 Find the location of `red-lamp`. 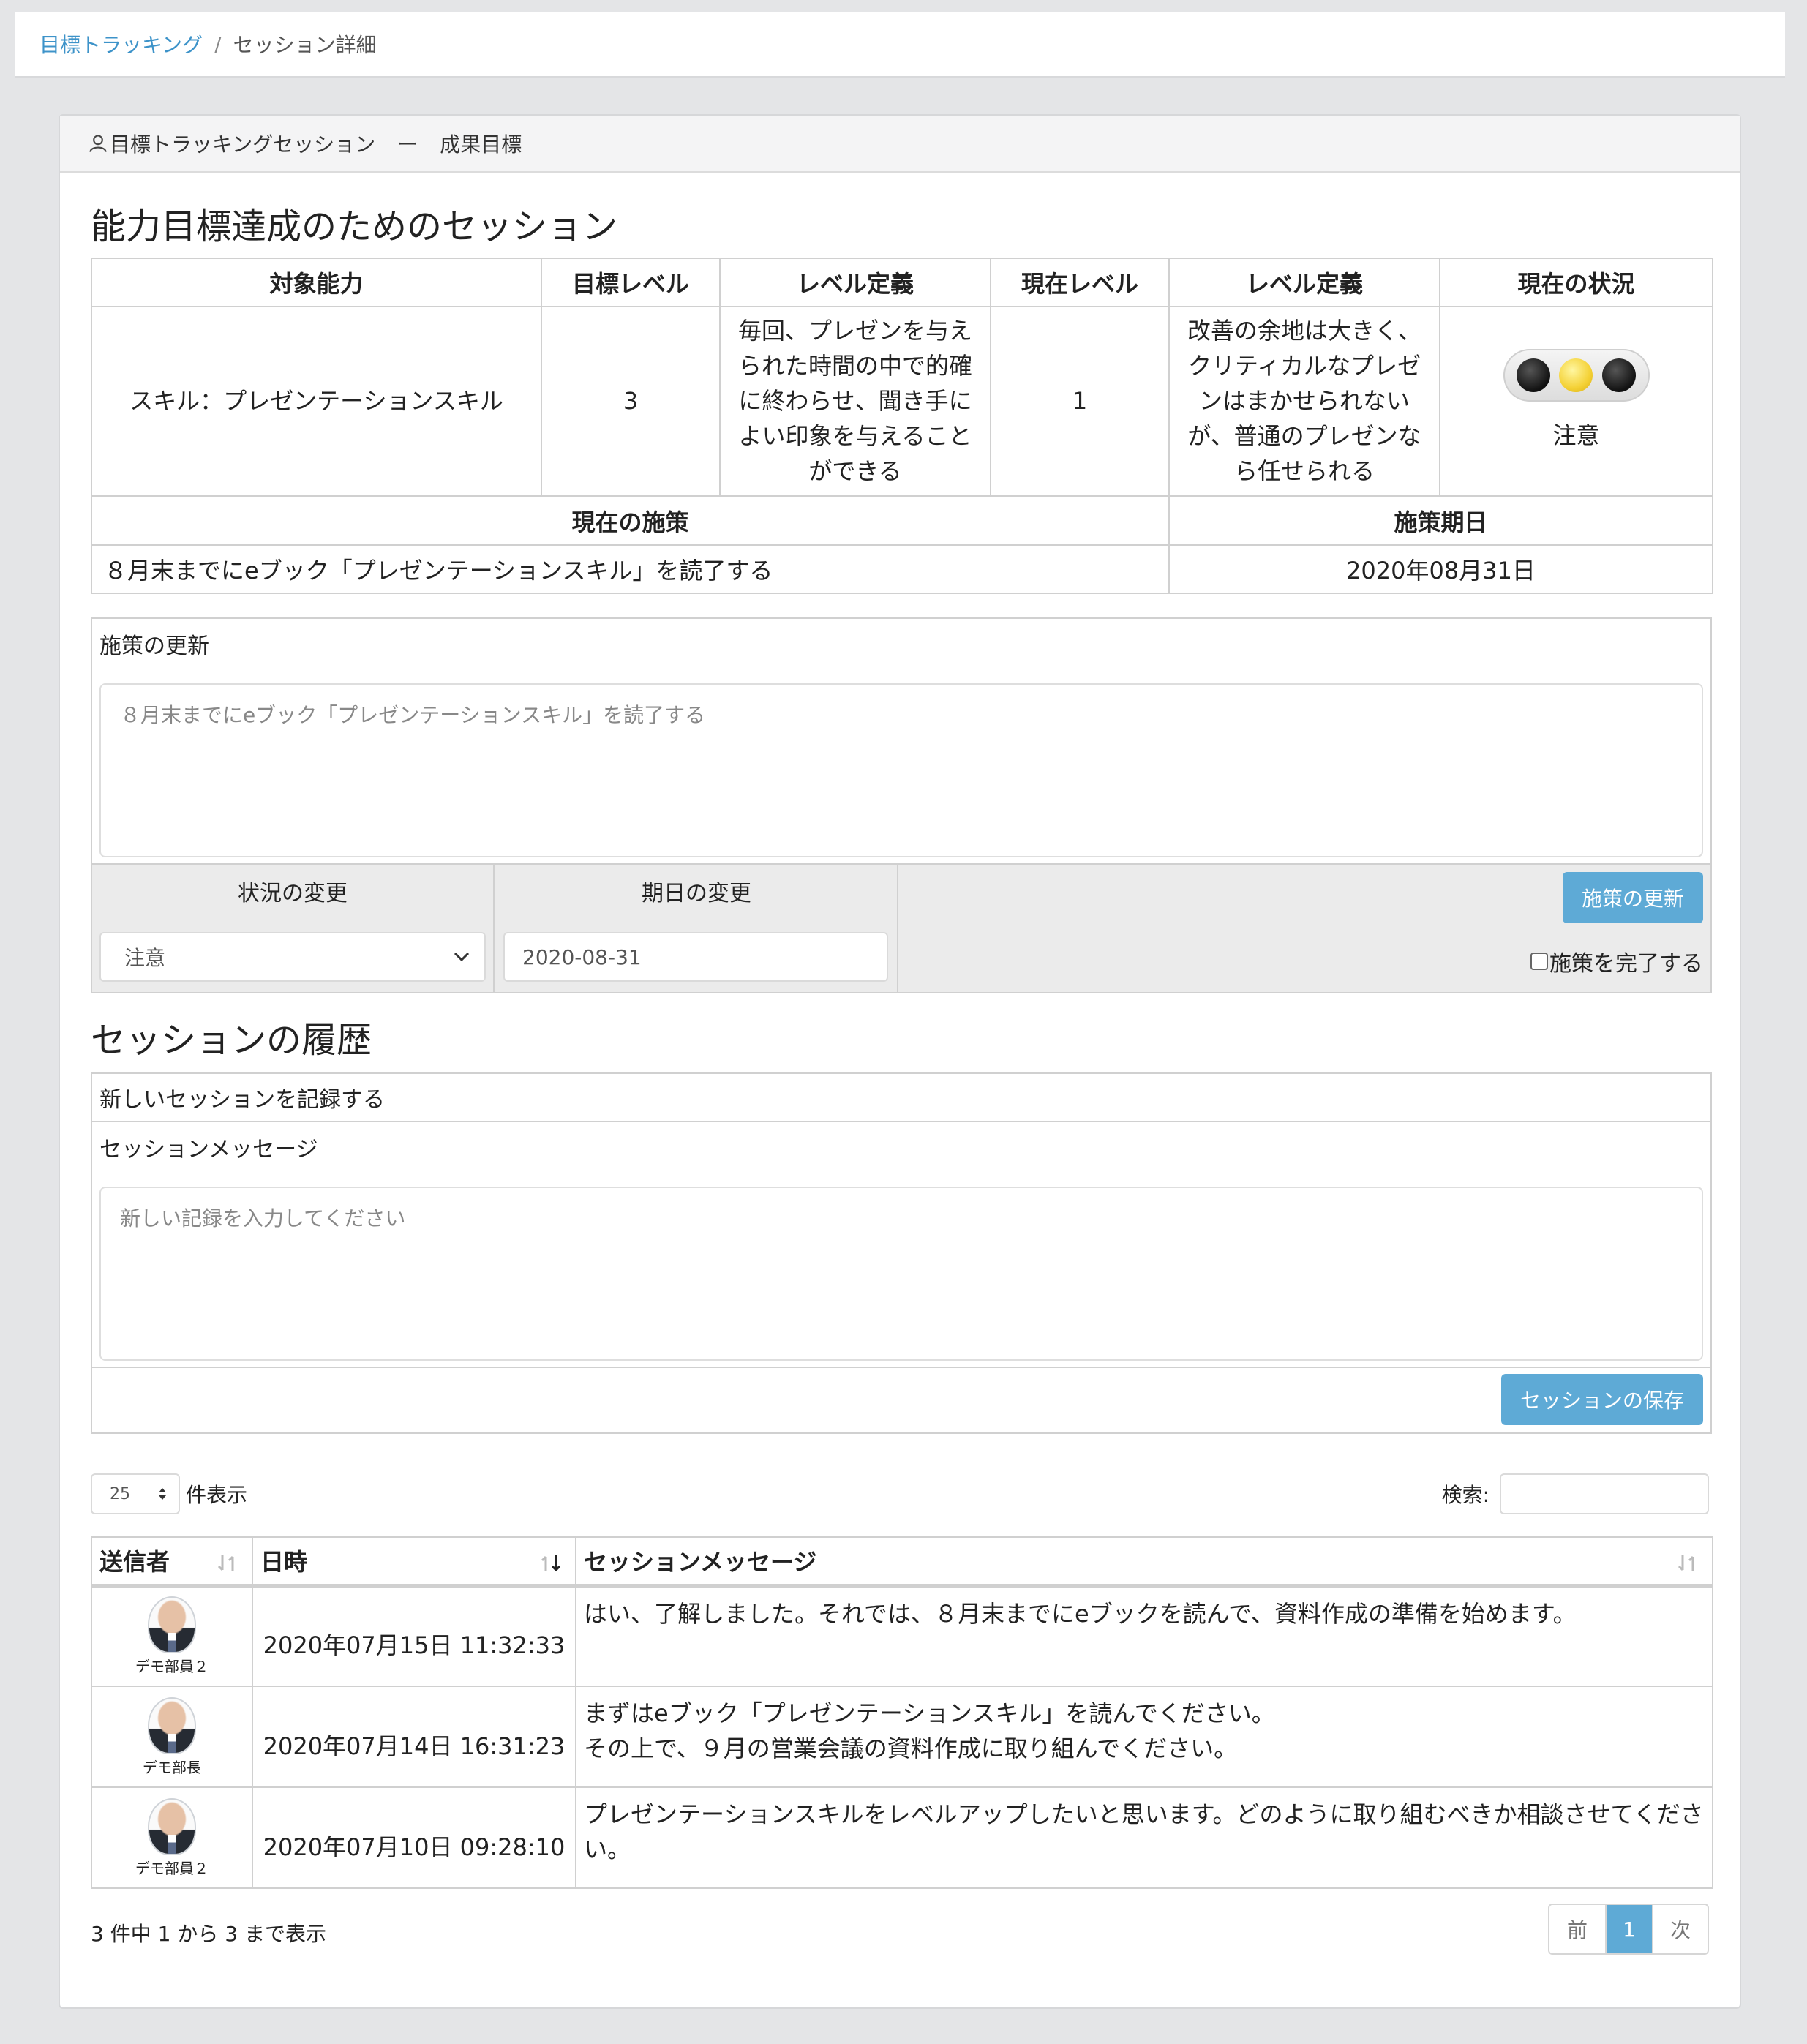

red-lamp is located at coordinates (1533, 375).